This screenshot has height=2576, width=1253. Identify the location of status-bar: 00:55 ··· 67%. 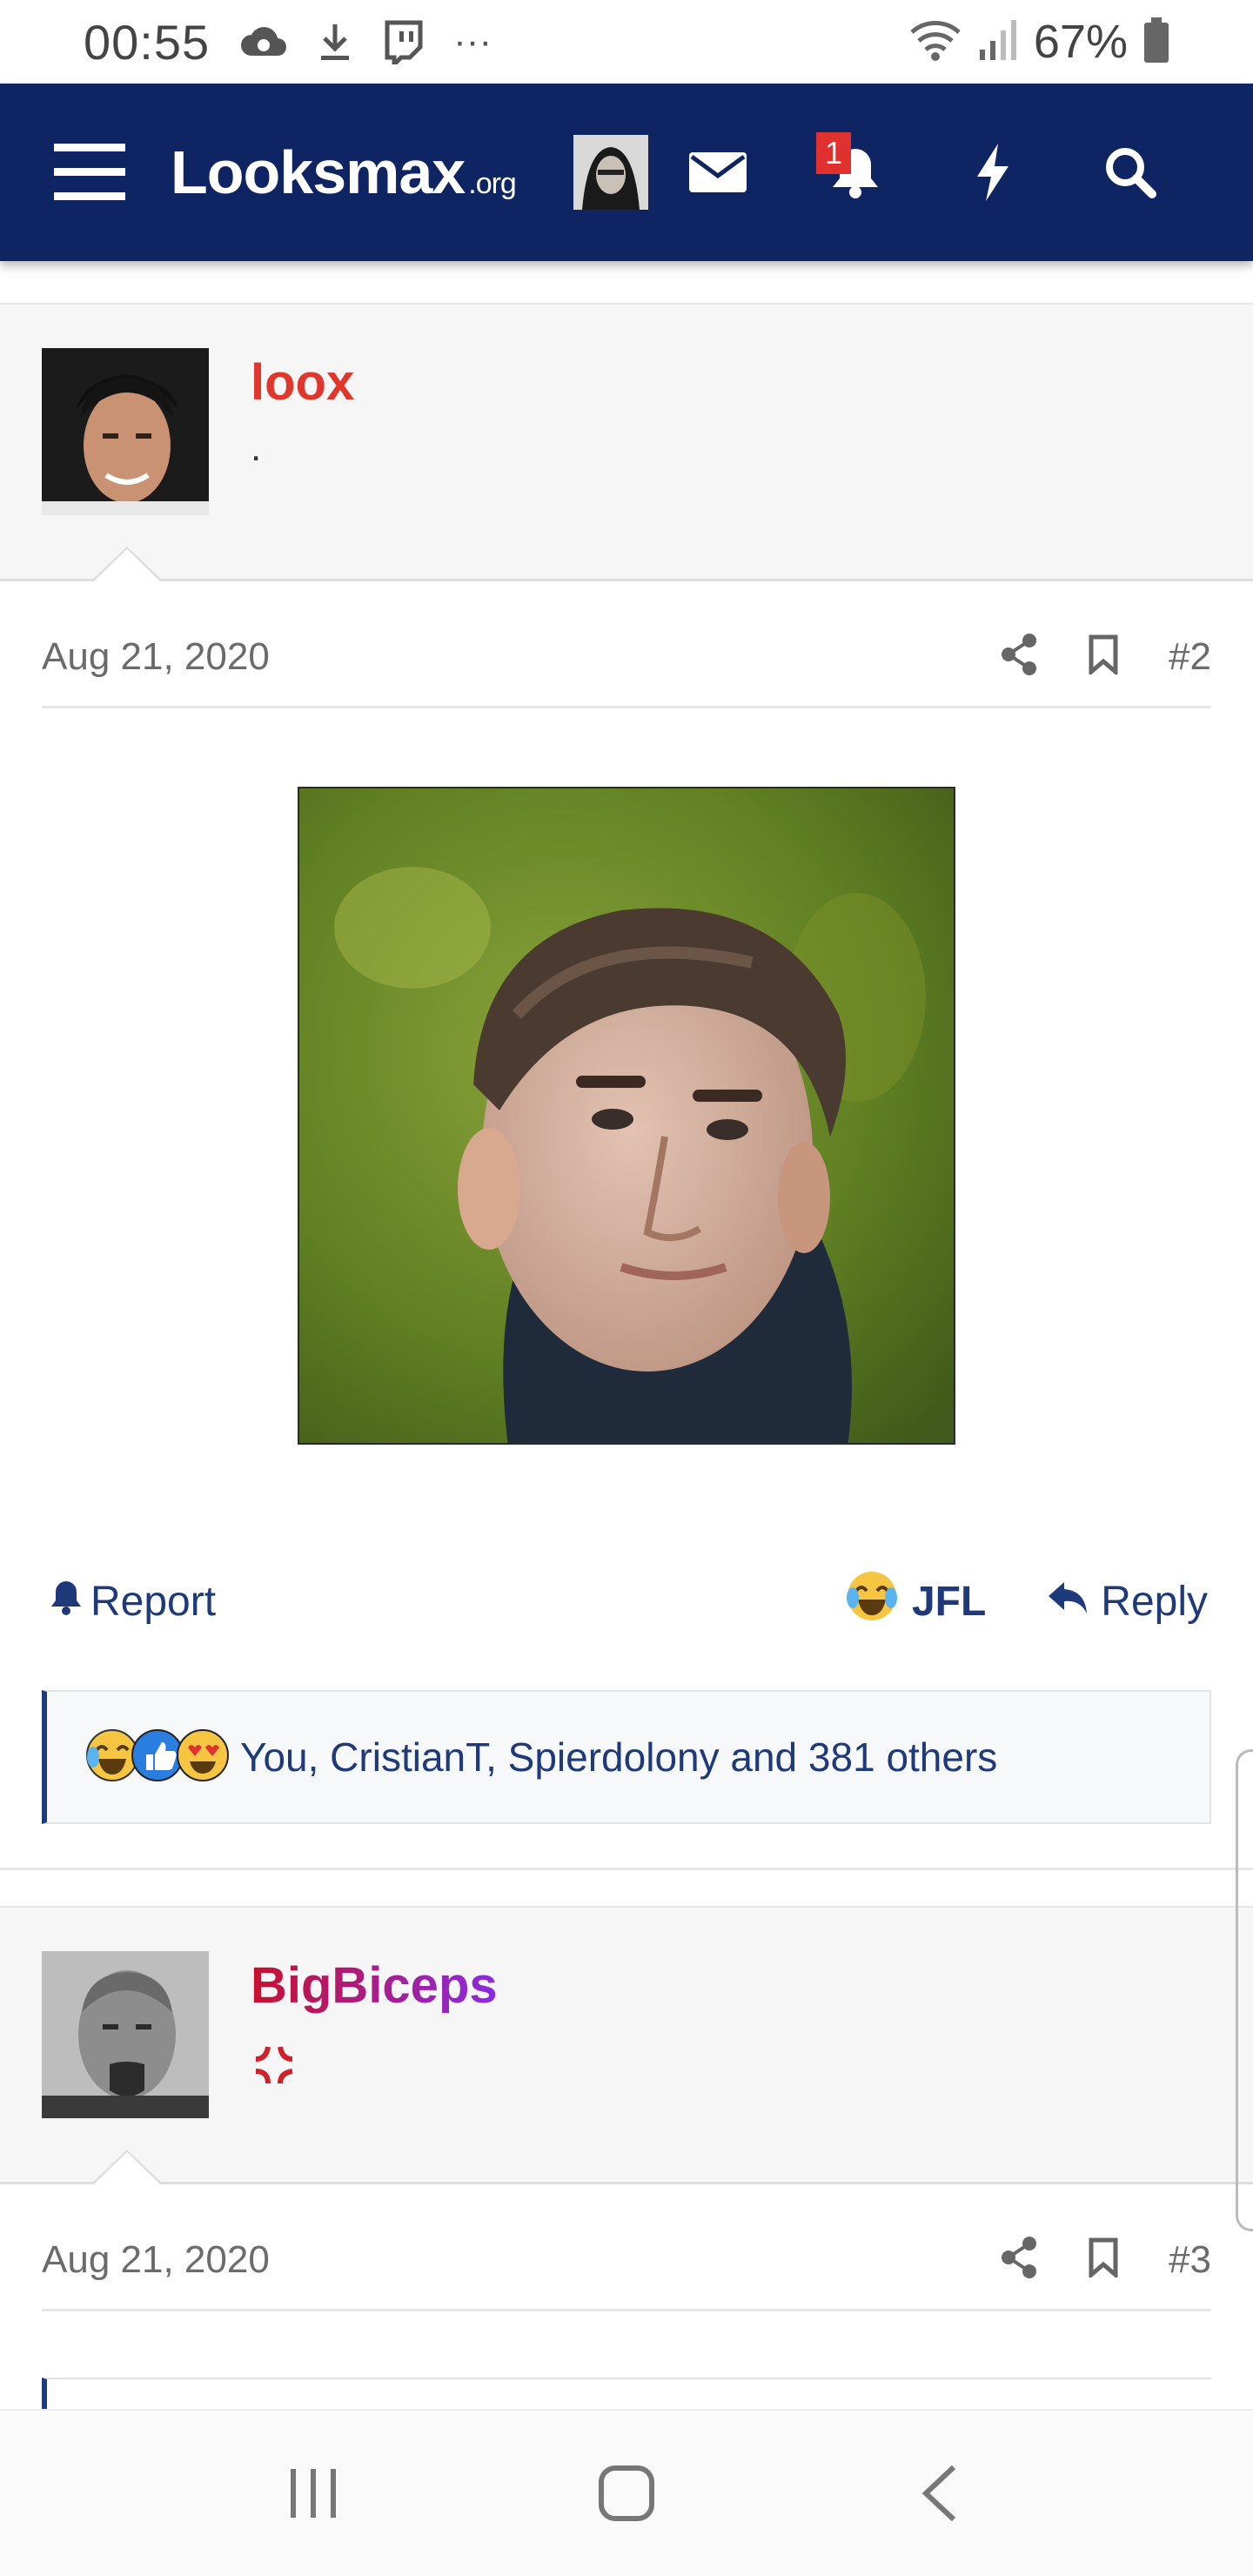
(626, 42).